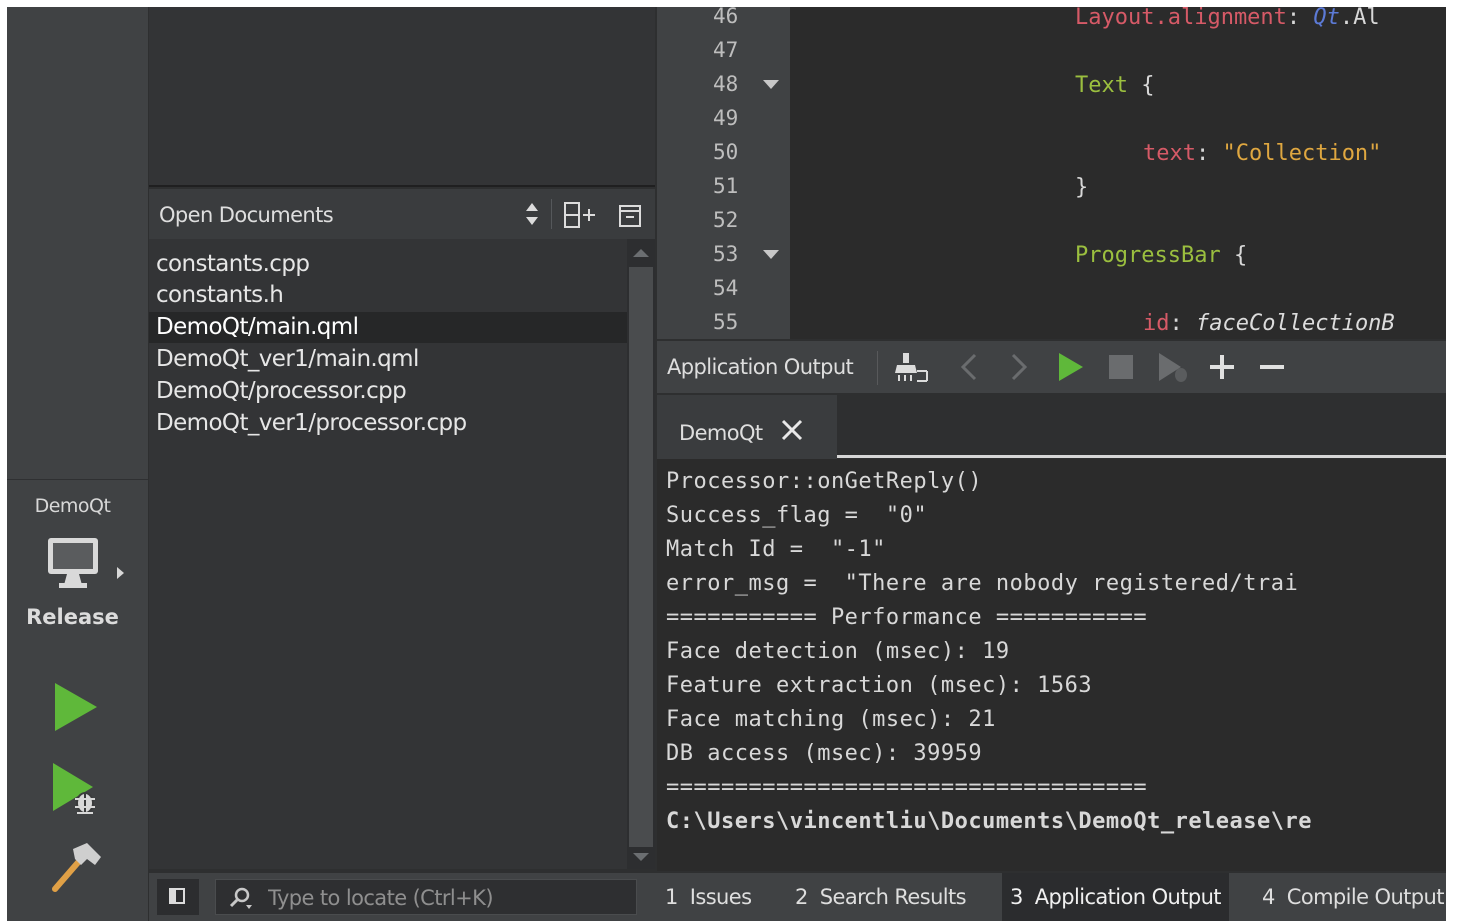 The image size is (1460, 921). What do you see at coordinates (824, 753) in the screenshot?
I see `output-line: DB access (msec): 39959` at bounding box center [824, 753].